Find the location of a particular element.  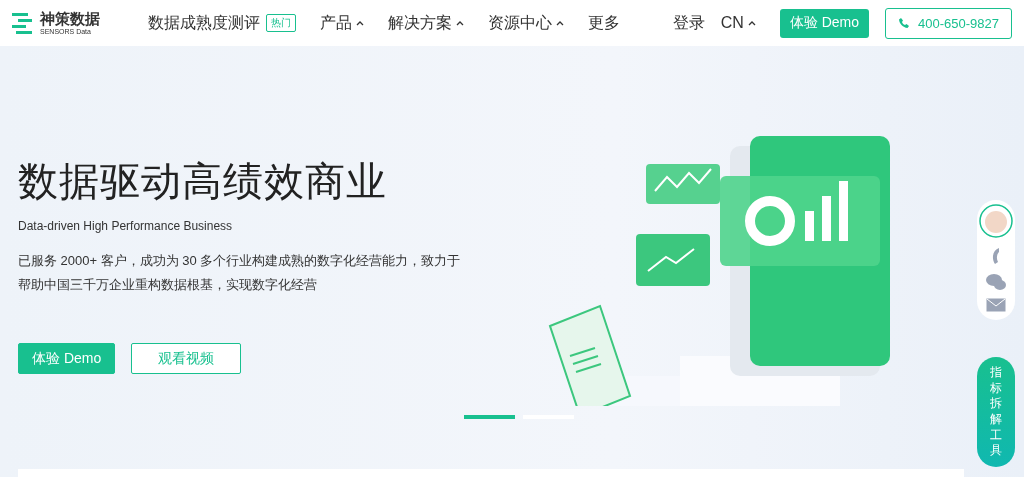

nav-link: 数据成熟度测评 热门 is located at coordinates (222, 23).